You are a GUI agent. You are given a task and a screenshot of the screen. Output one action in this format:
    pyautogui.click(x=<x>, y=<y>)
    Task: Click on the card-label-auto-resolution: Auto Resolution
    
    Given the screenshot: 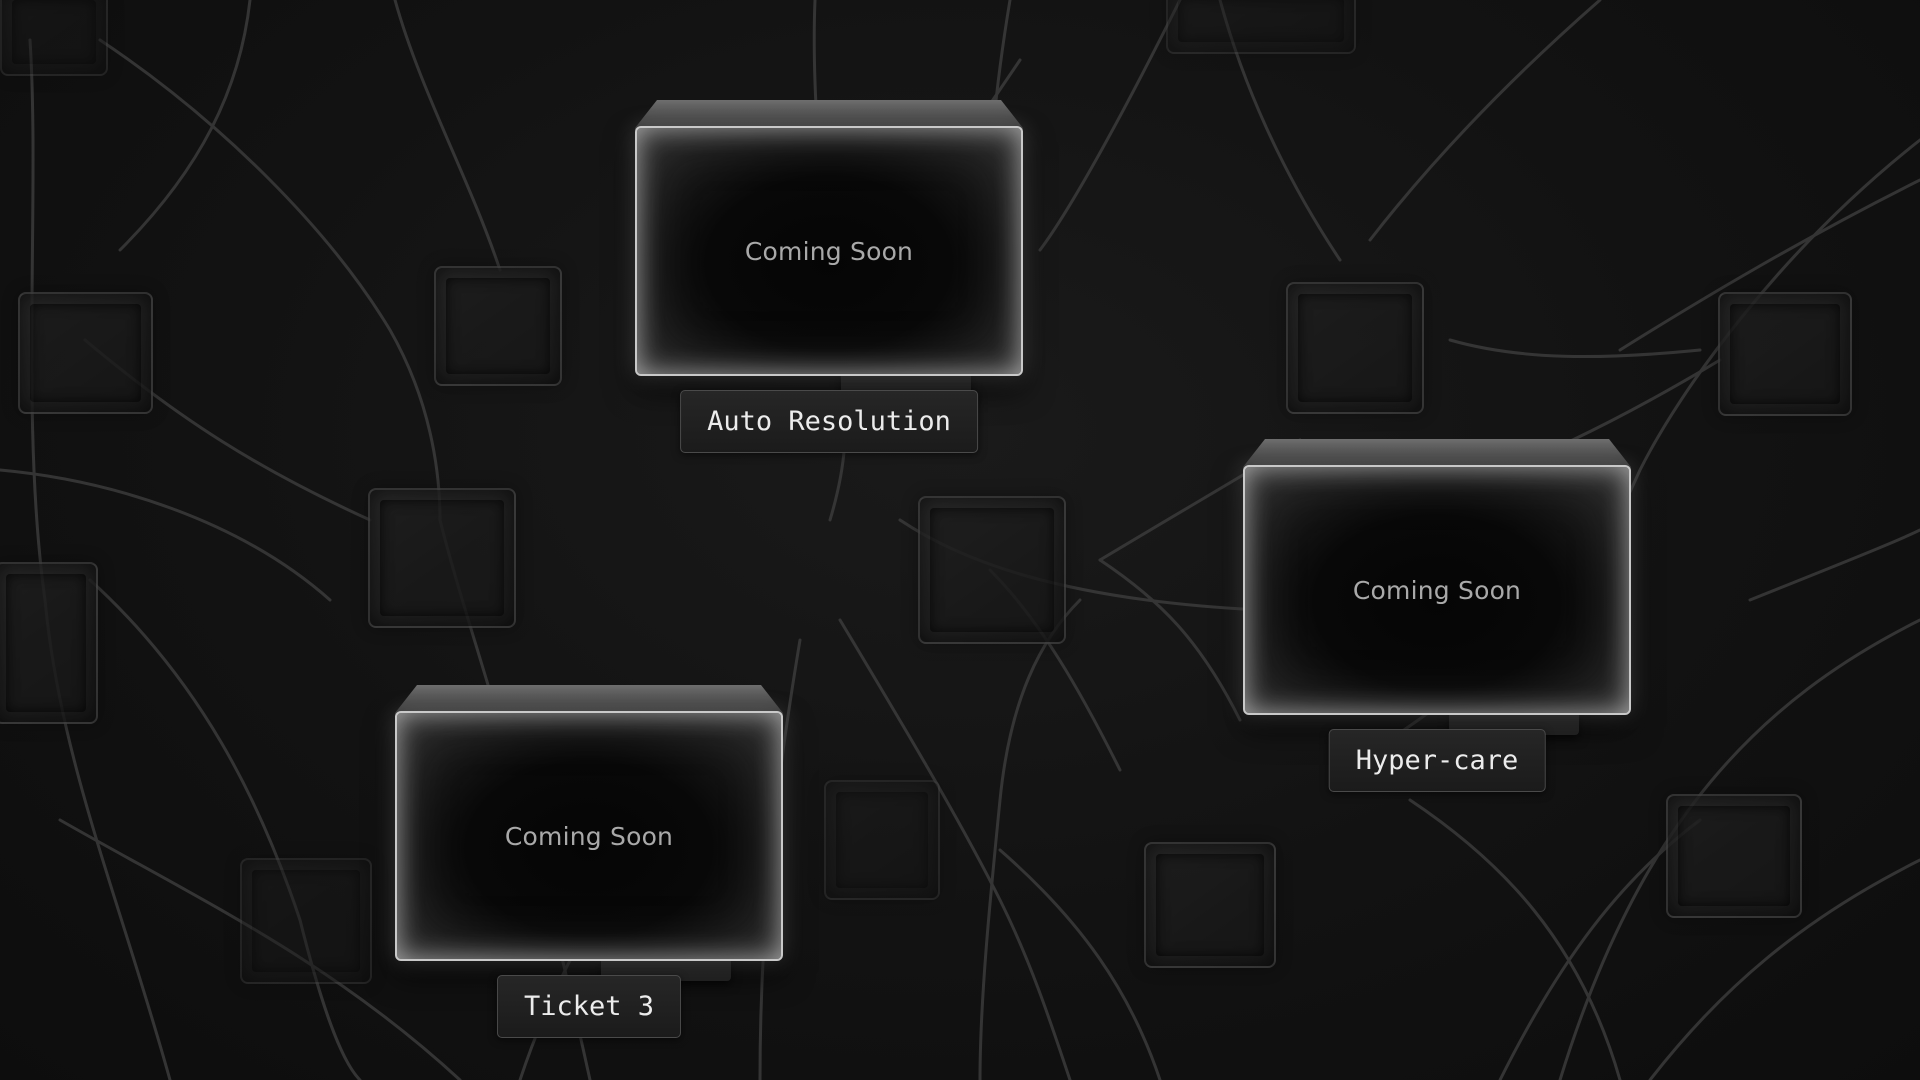 What is the action you would take?
    pyautogui.click(x=829, y=421)
    